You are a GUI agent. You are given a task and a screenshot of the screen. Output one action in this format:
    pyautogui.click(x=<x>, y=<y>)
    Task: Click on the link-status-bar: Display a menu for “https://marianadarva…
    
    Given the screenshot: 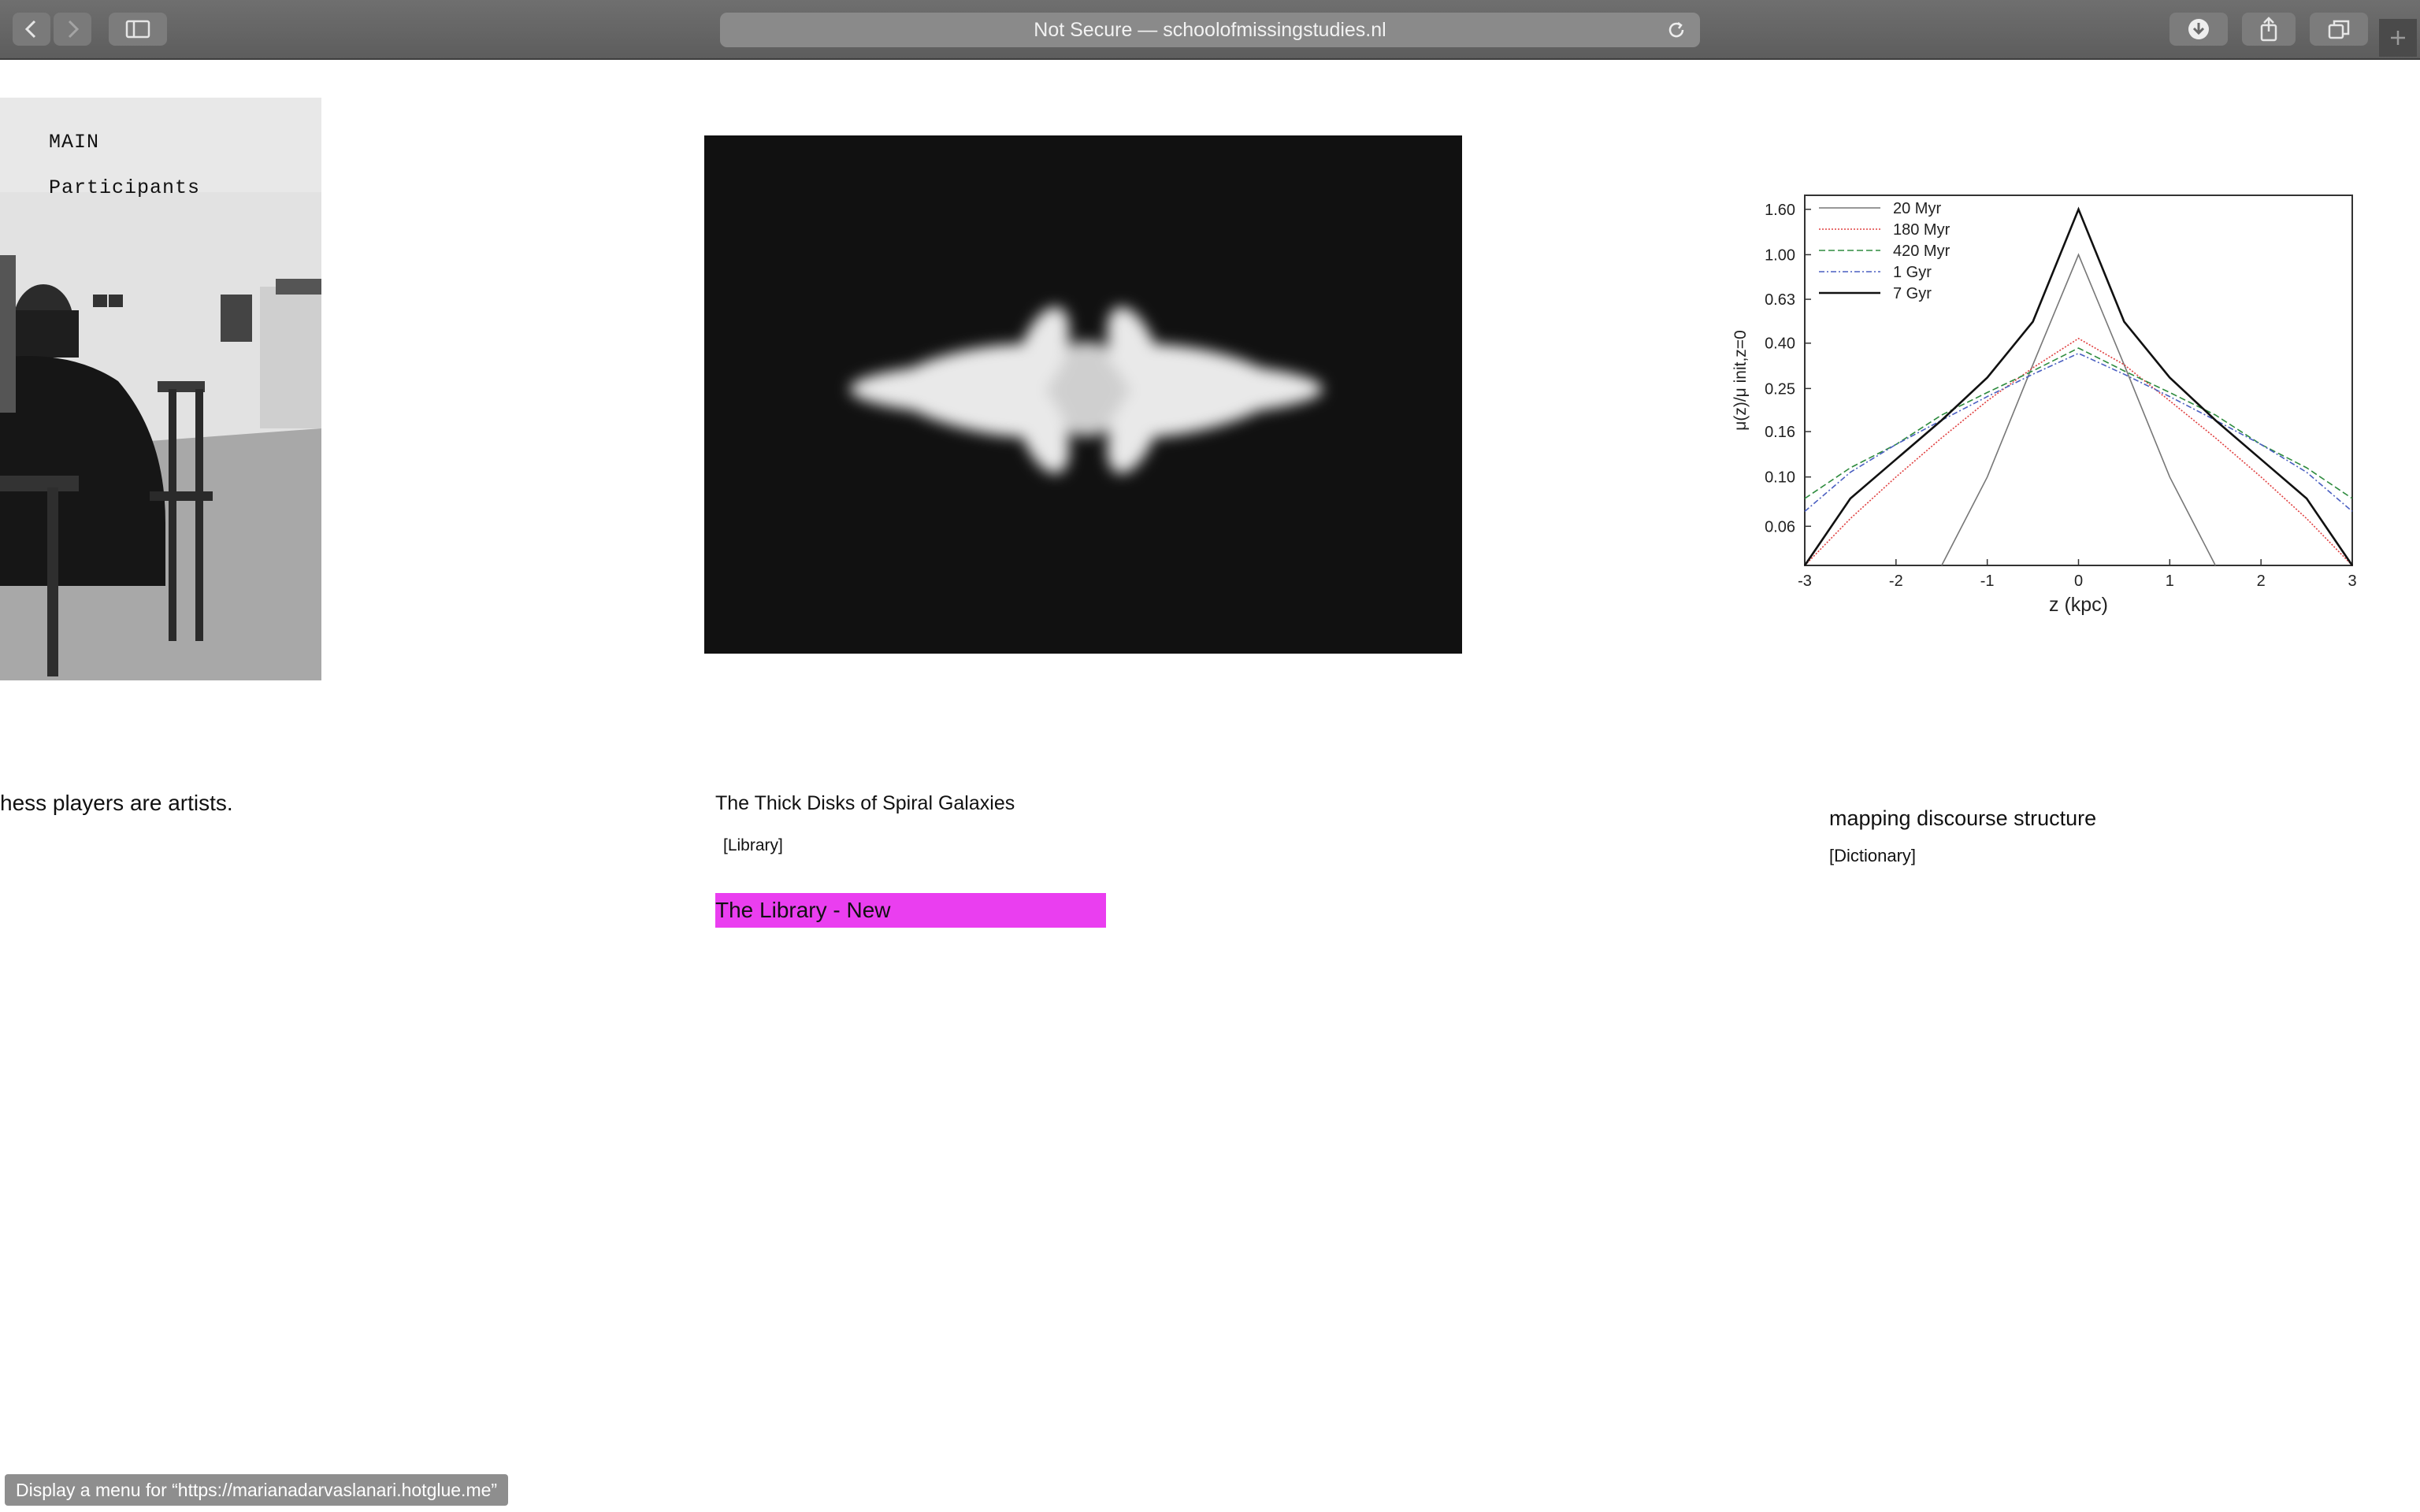 What is the action you would take?
    pyautogui.click(x=257, y=1490)
    